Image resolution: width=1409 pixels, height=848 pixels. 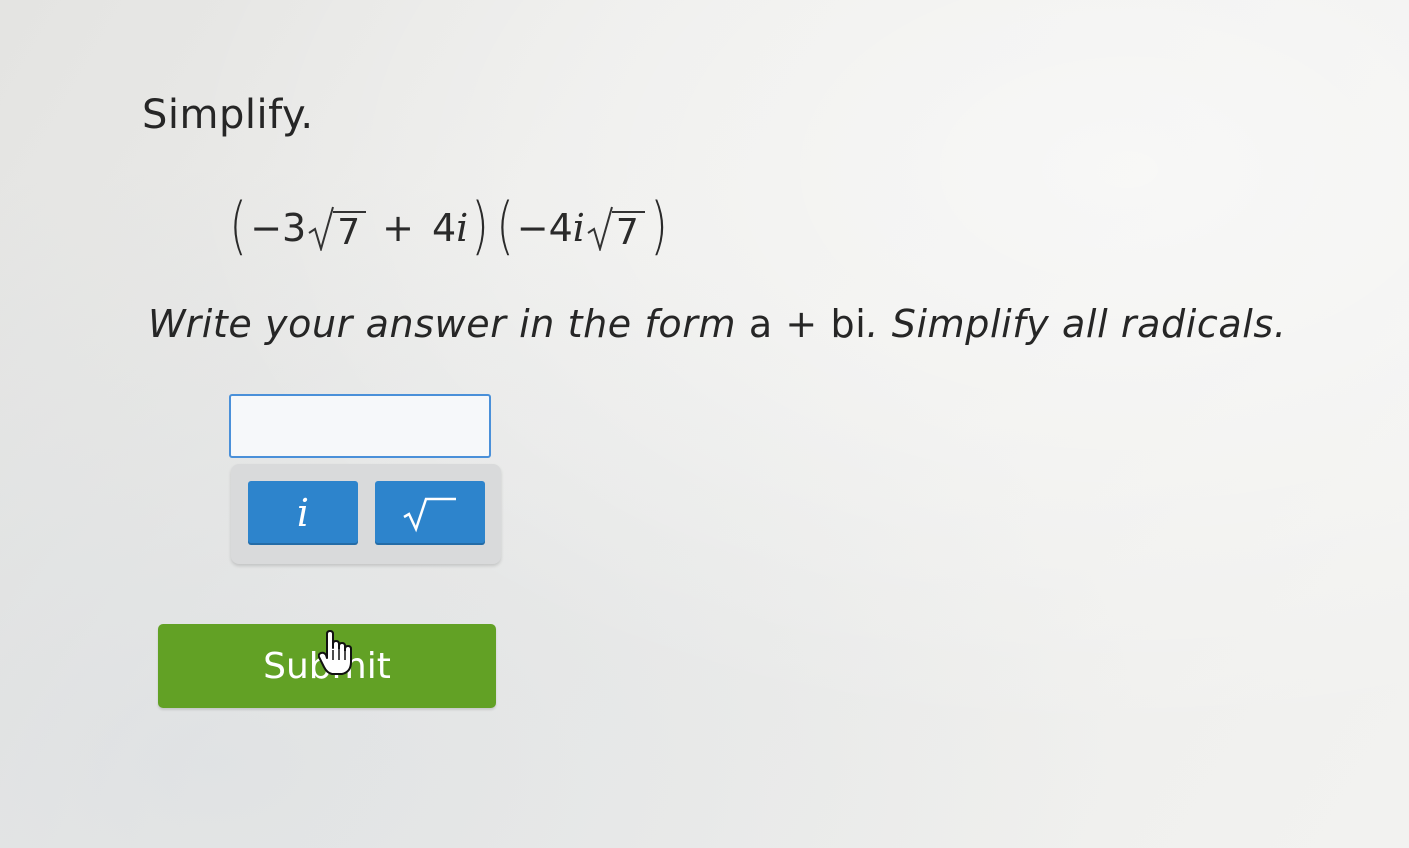 I want to click on square-root-button, so click(x=430, y=513).